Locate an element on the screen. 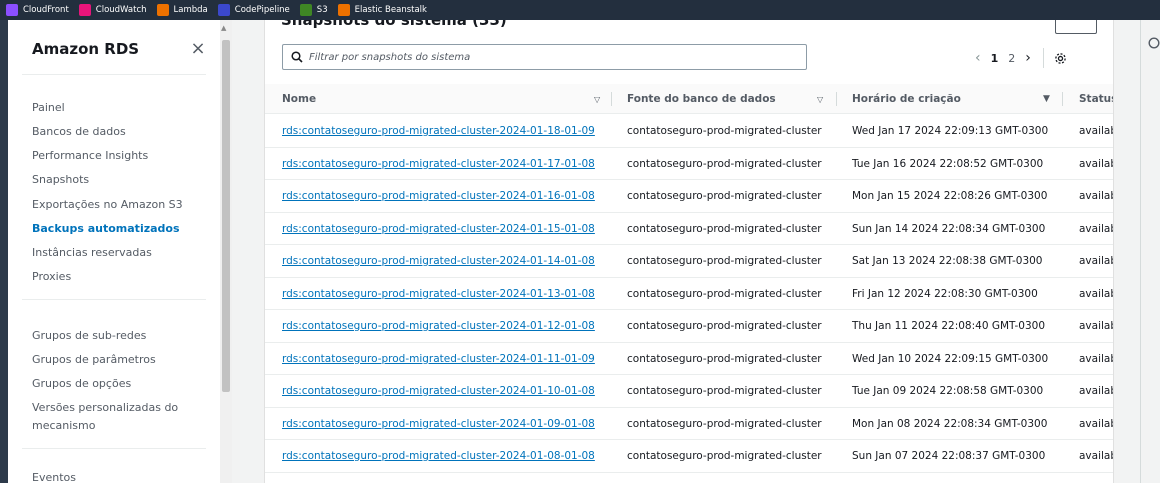  sidebar-item: Grupos de parâmetros is located at coordinates (94, 360).